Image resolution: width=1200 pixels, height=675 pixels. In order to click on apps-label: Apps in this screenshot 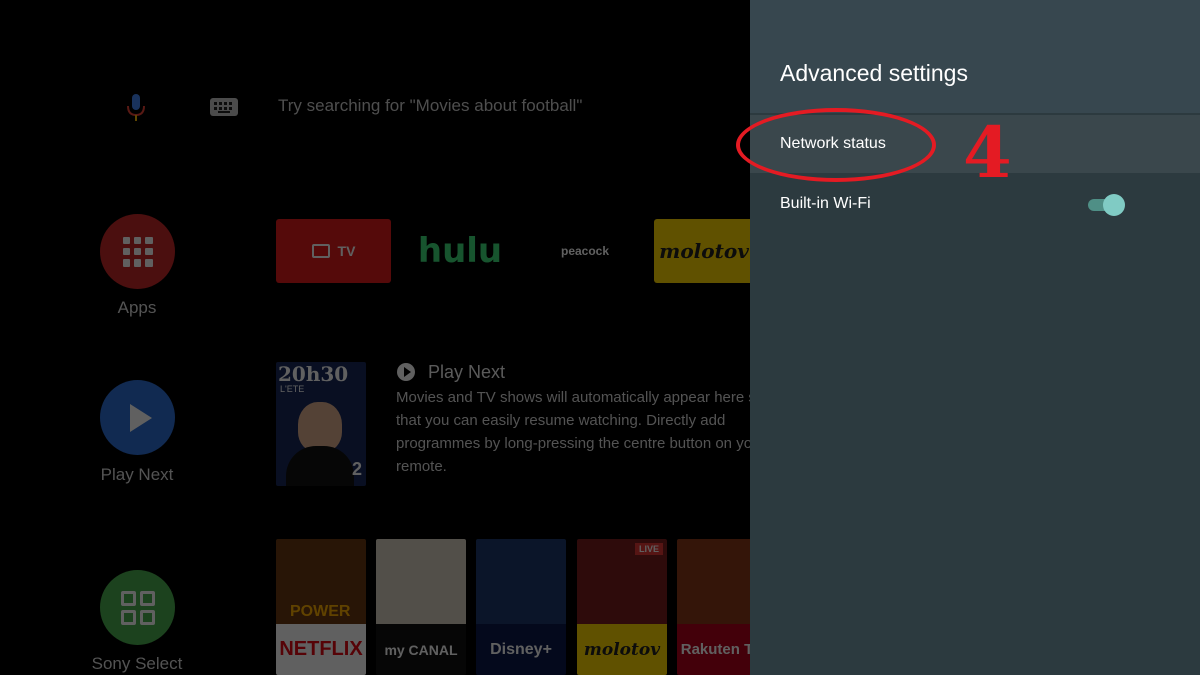, I will do `click(137, 307)`.